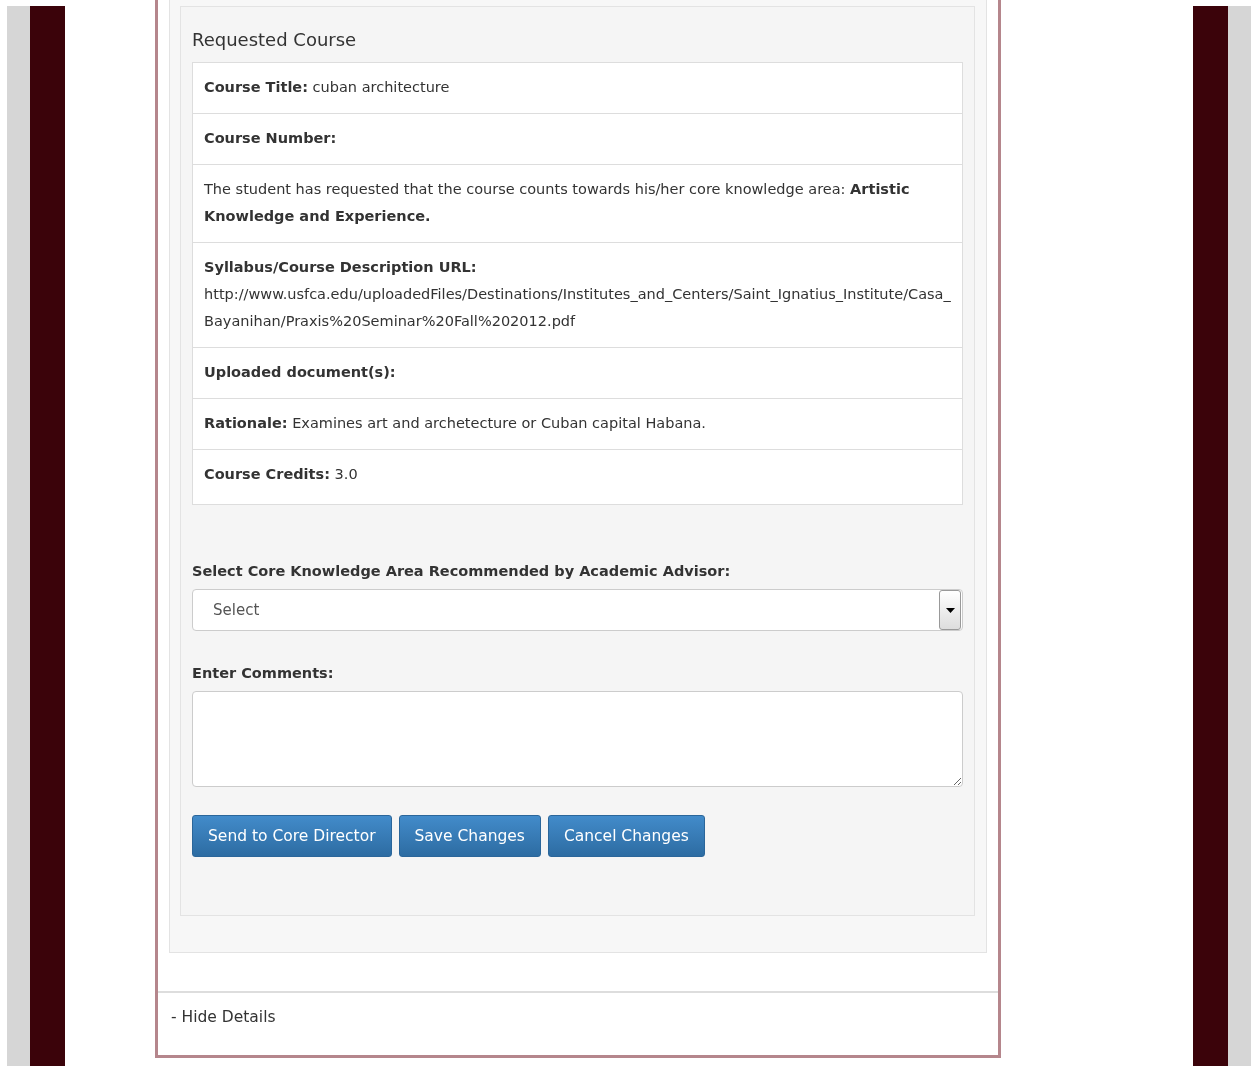 Image resolution: width=1253 pixels, height=1066 pixels. Describe the element at coordinates (455, 423) in the screenshot. I see `detail-text: Rationale: Examines art and archetecture or Cuban capital Habana.` at that location.